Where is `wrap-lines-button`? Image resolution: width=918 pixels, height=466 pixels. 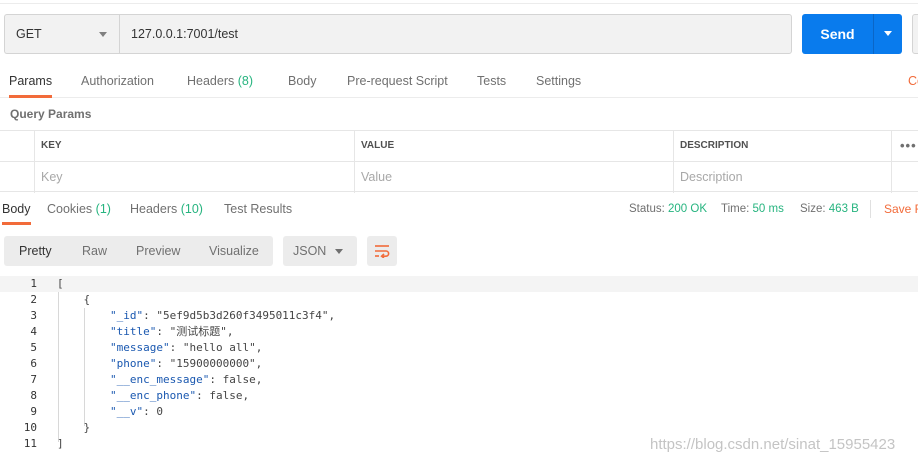
wrap-lines-button is located at coordinates (382, 251).